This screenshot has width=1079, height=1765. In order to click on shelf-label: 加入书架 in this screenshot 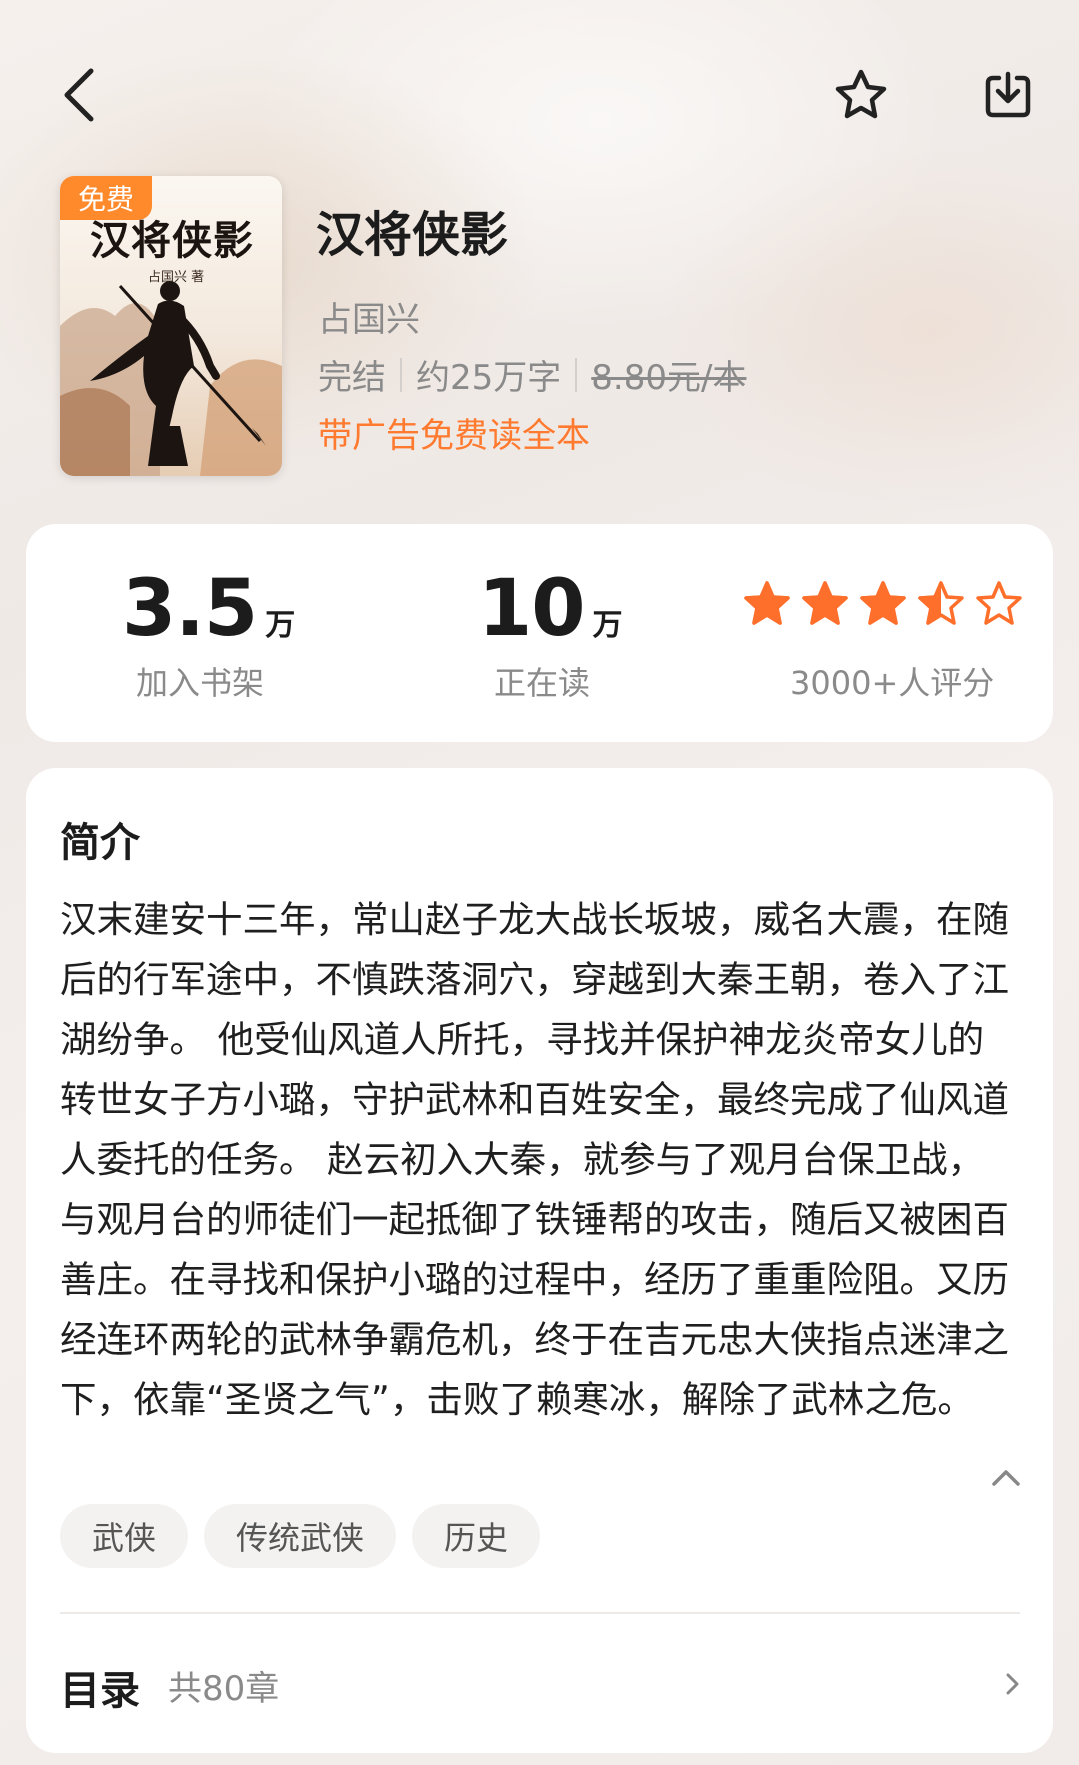, I will do `click(200, 683)`.